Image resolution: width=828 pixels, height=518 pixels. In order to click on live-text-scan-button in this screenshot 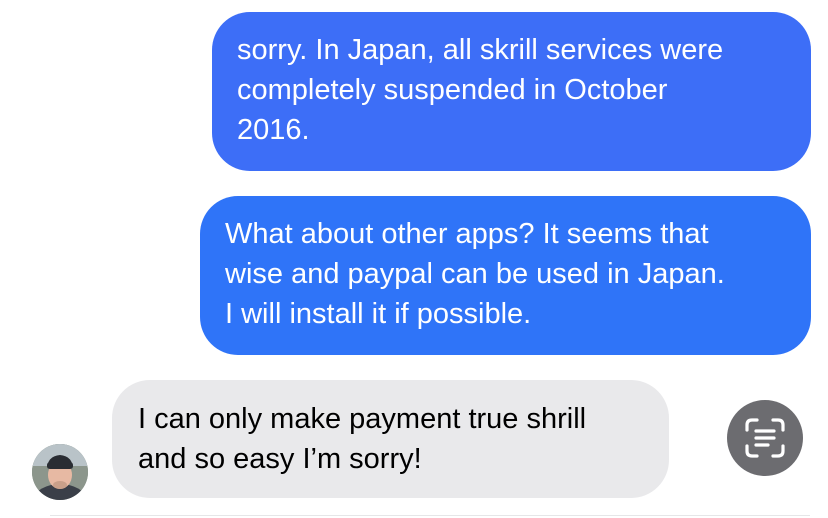, I will do `click(765, 438)`.